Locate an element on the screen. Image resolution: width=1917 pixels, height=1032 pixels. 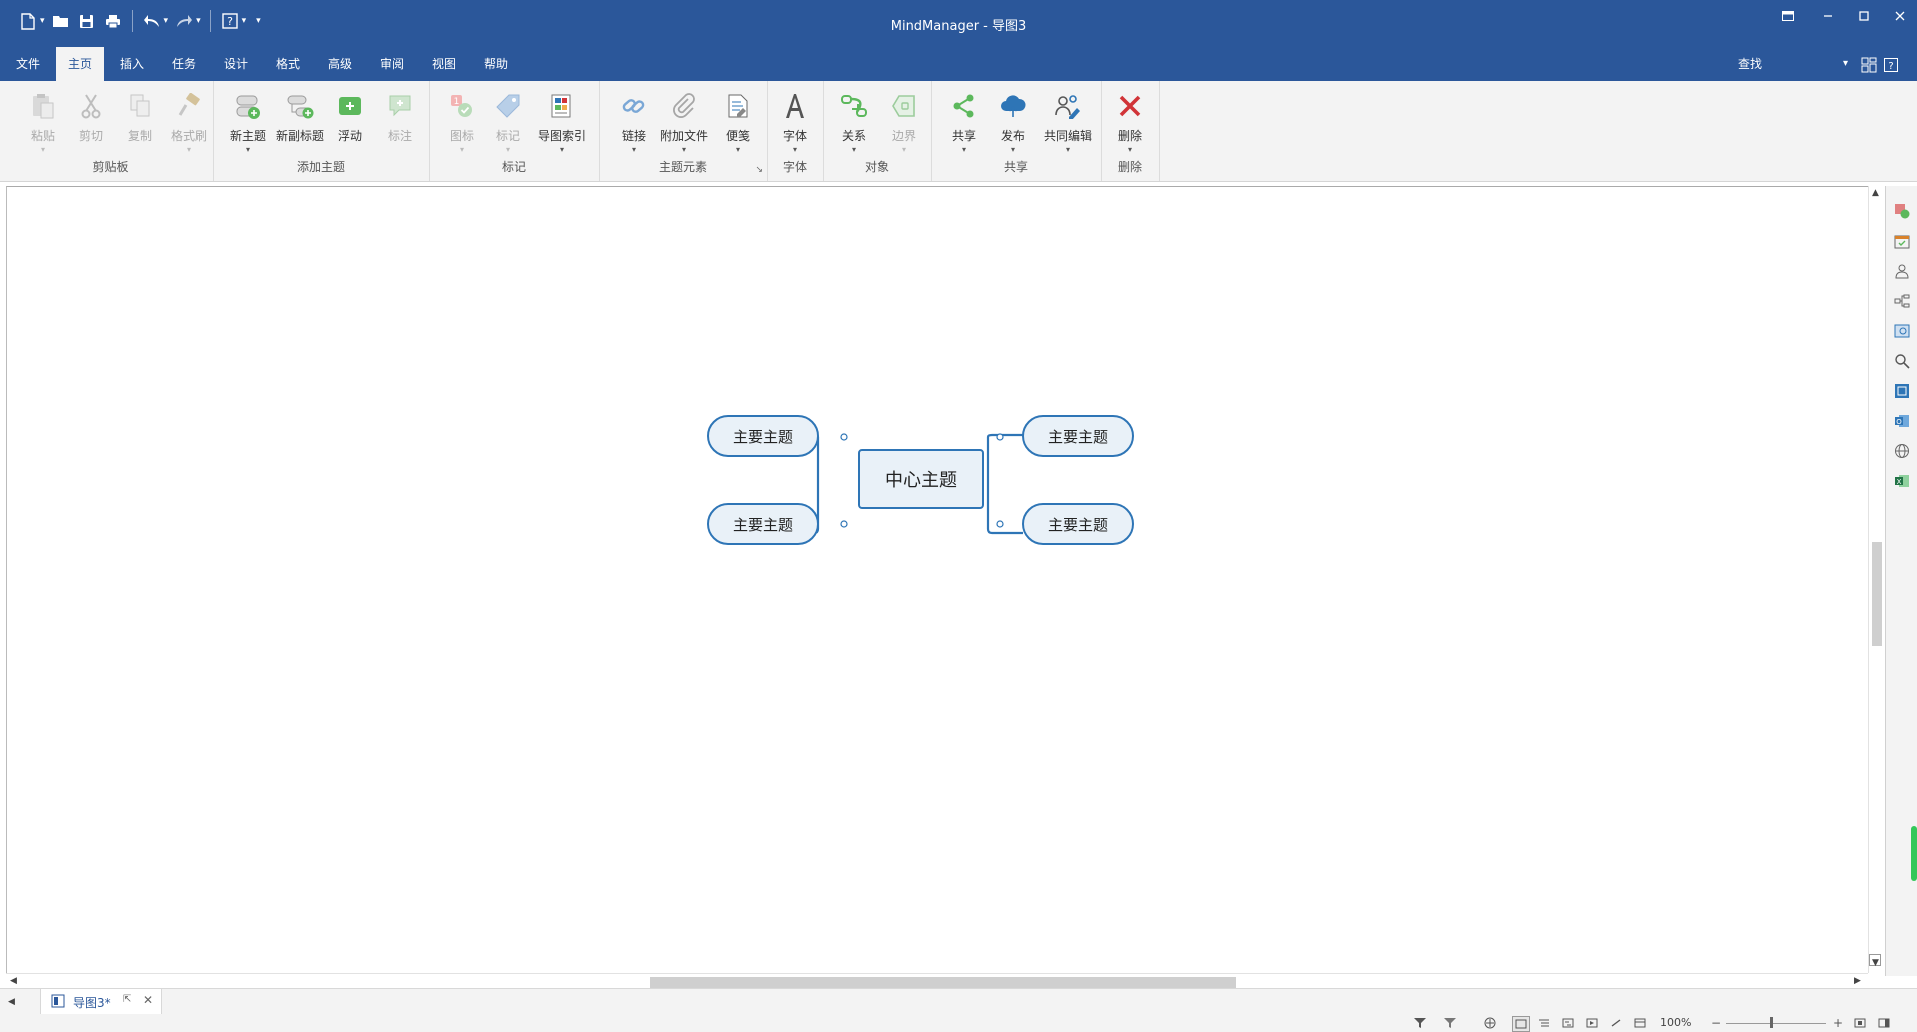
menu-file: 文件 is located at coordinates (28, 64).